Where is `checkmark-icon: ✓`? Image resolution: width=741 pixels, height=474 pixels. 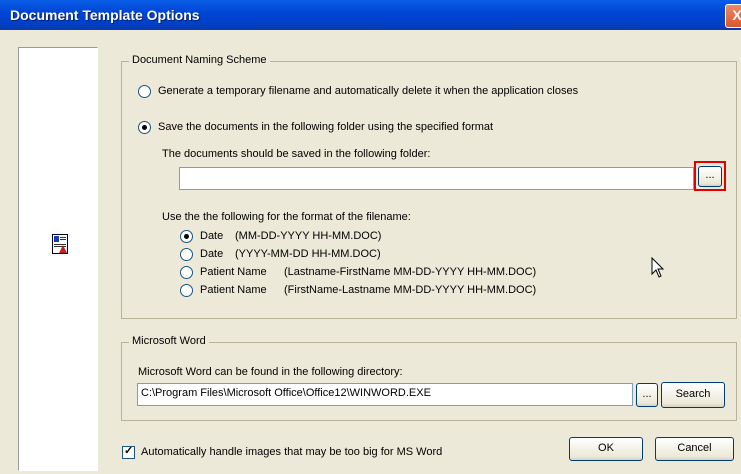 checkmark-icon: ✓ is located at coordinates (129, 451).